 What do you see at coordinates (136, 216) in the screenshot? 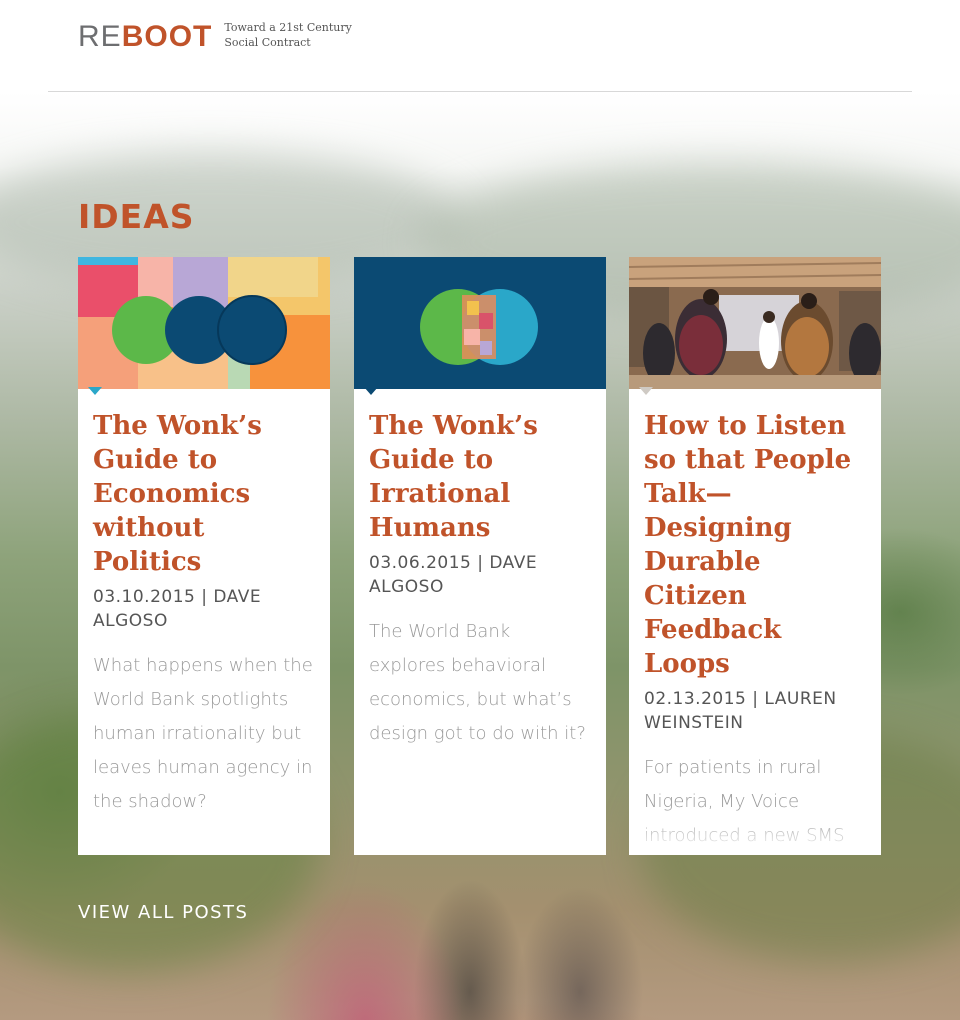
I see `section-title: IDEAS` at bounding box center [136, 216].